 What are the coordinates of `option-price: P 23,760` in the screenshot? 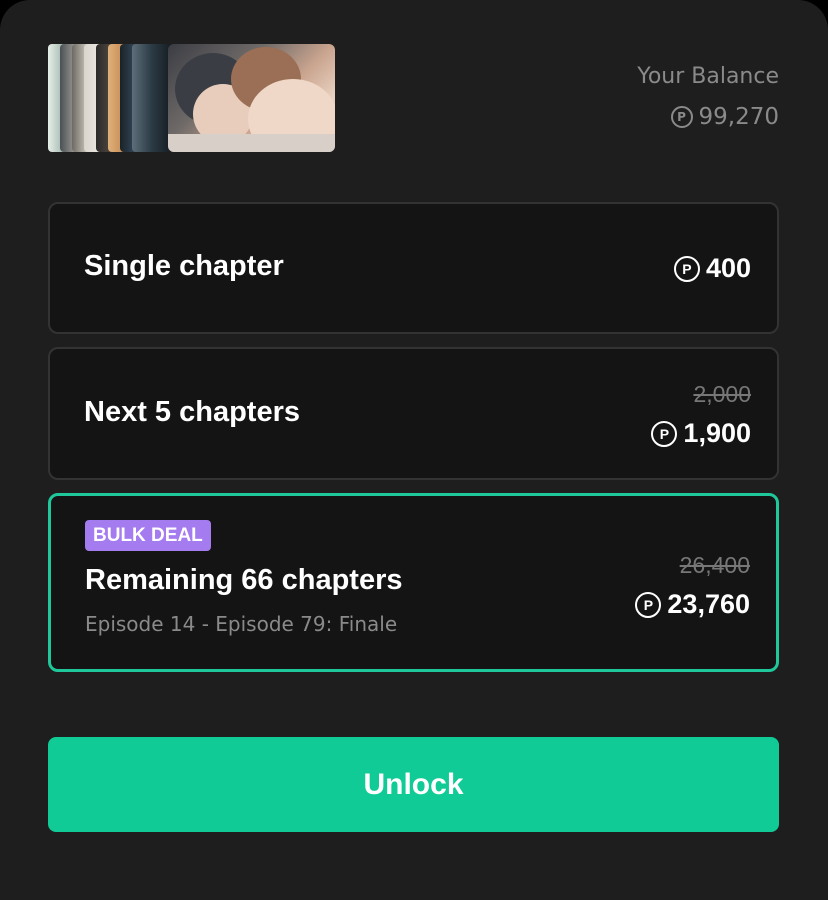 It's located at (692, 604).